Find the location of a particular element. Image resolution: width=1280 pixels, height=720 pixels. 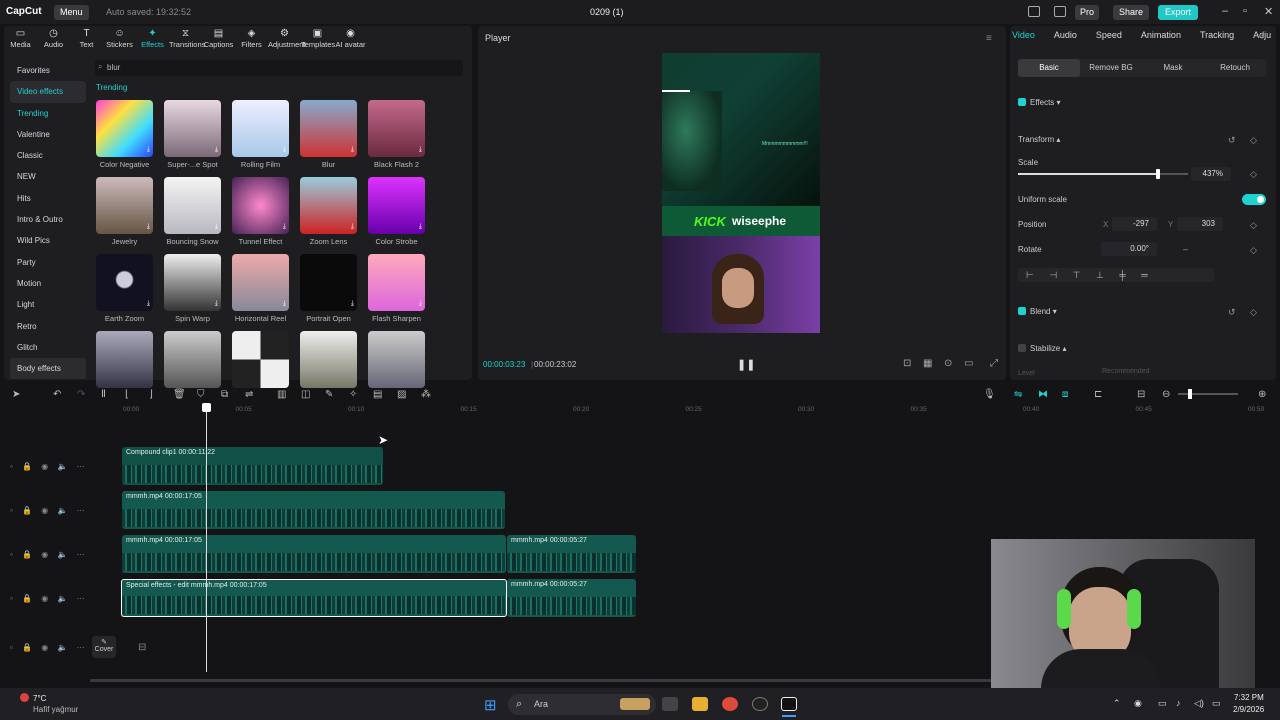

zoom-fit-icon: ⊙ is located at coordinates (948, 363).